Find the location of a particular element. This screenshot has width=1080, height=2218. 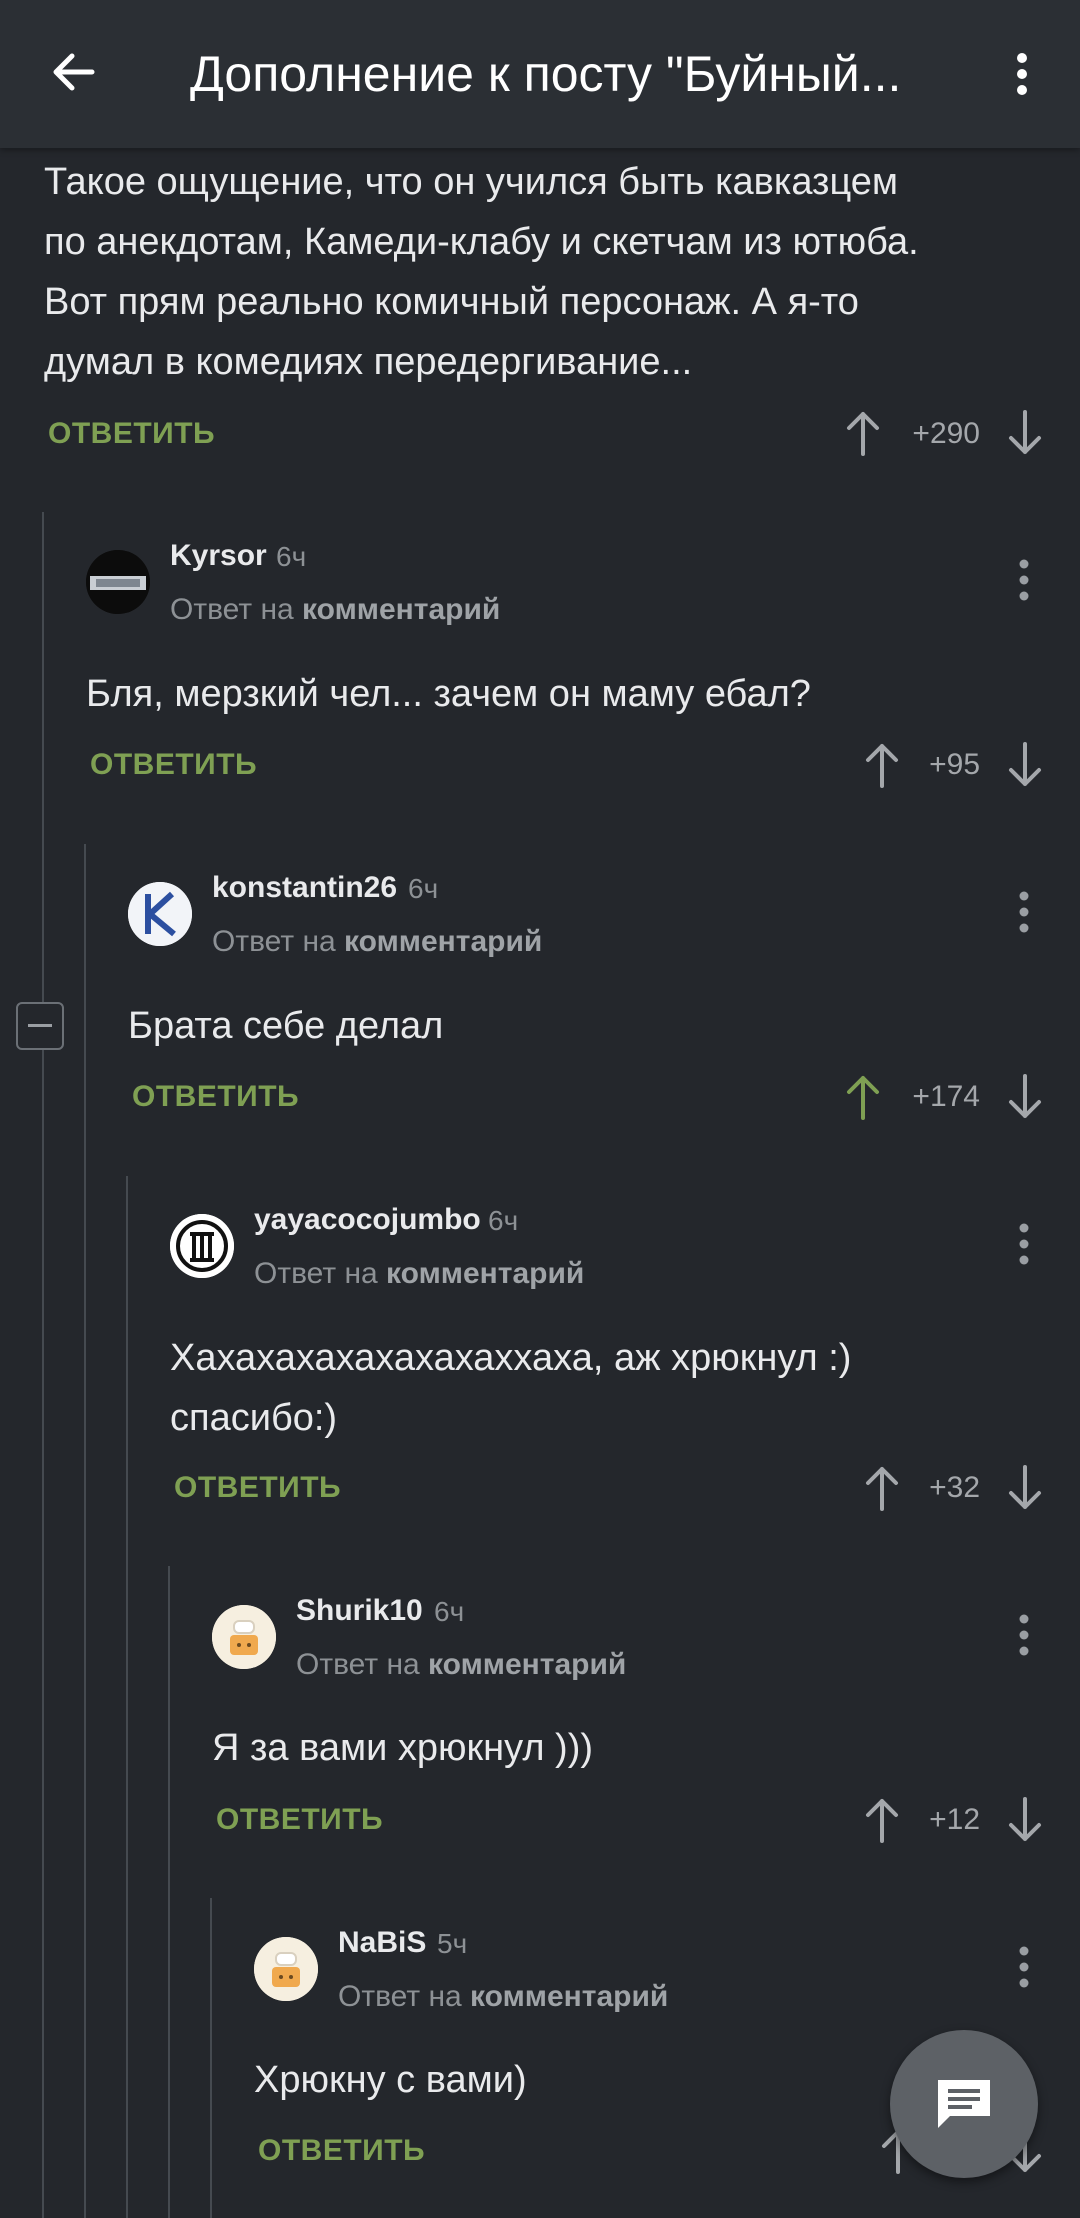

username: konstantin26 is located at coordinates (304, 888).